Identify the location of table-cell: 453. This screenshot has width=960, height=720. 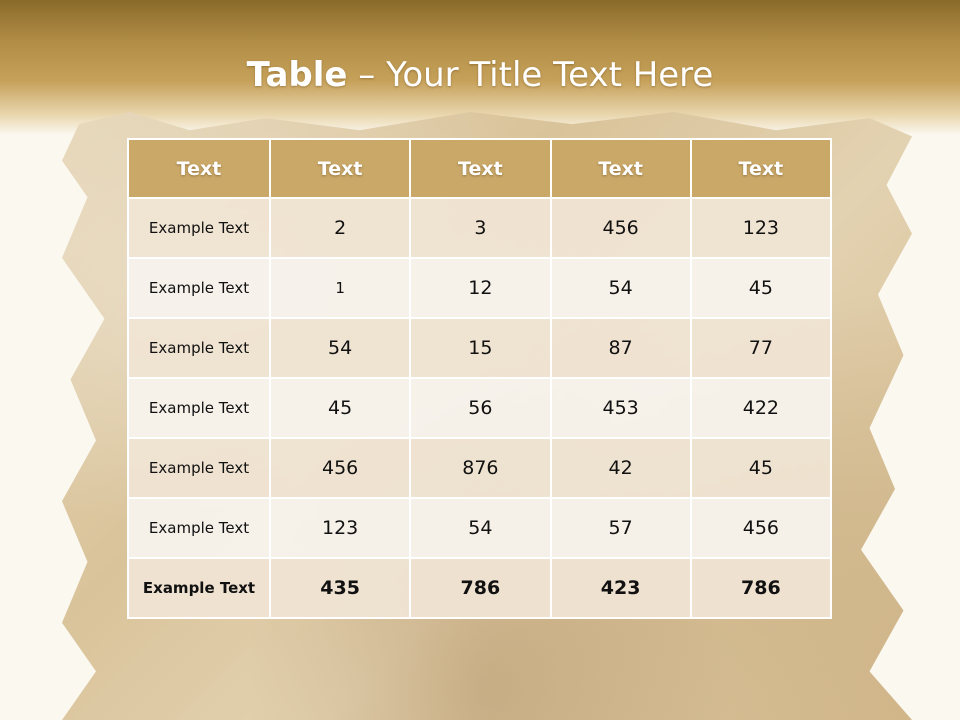
(620, 408).